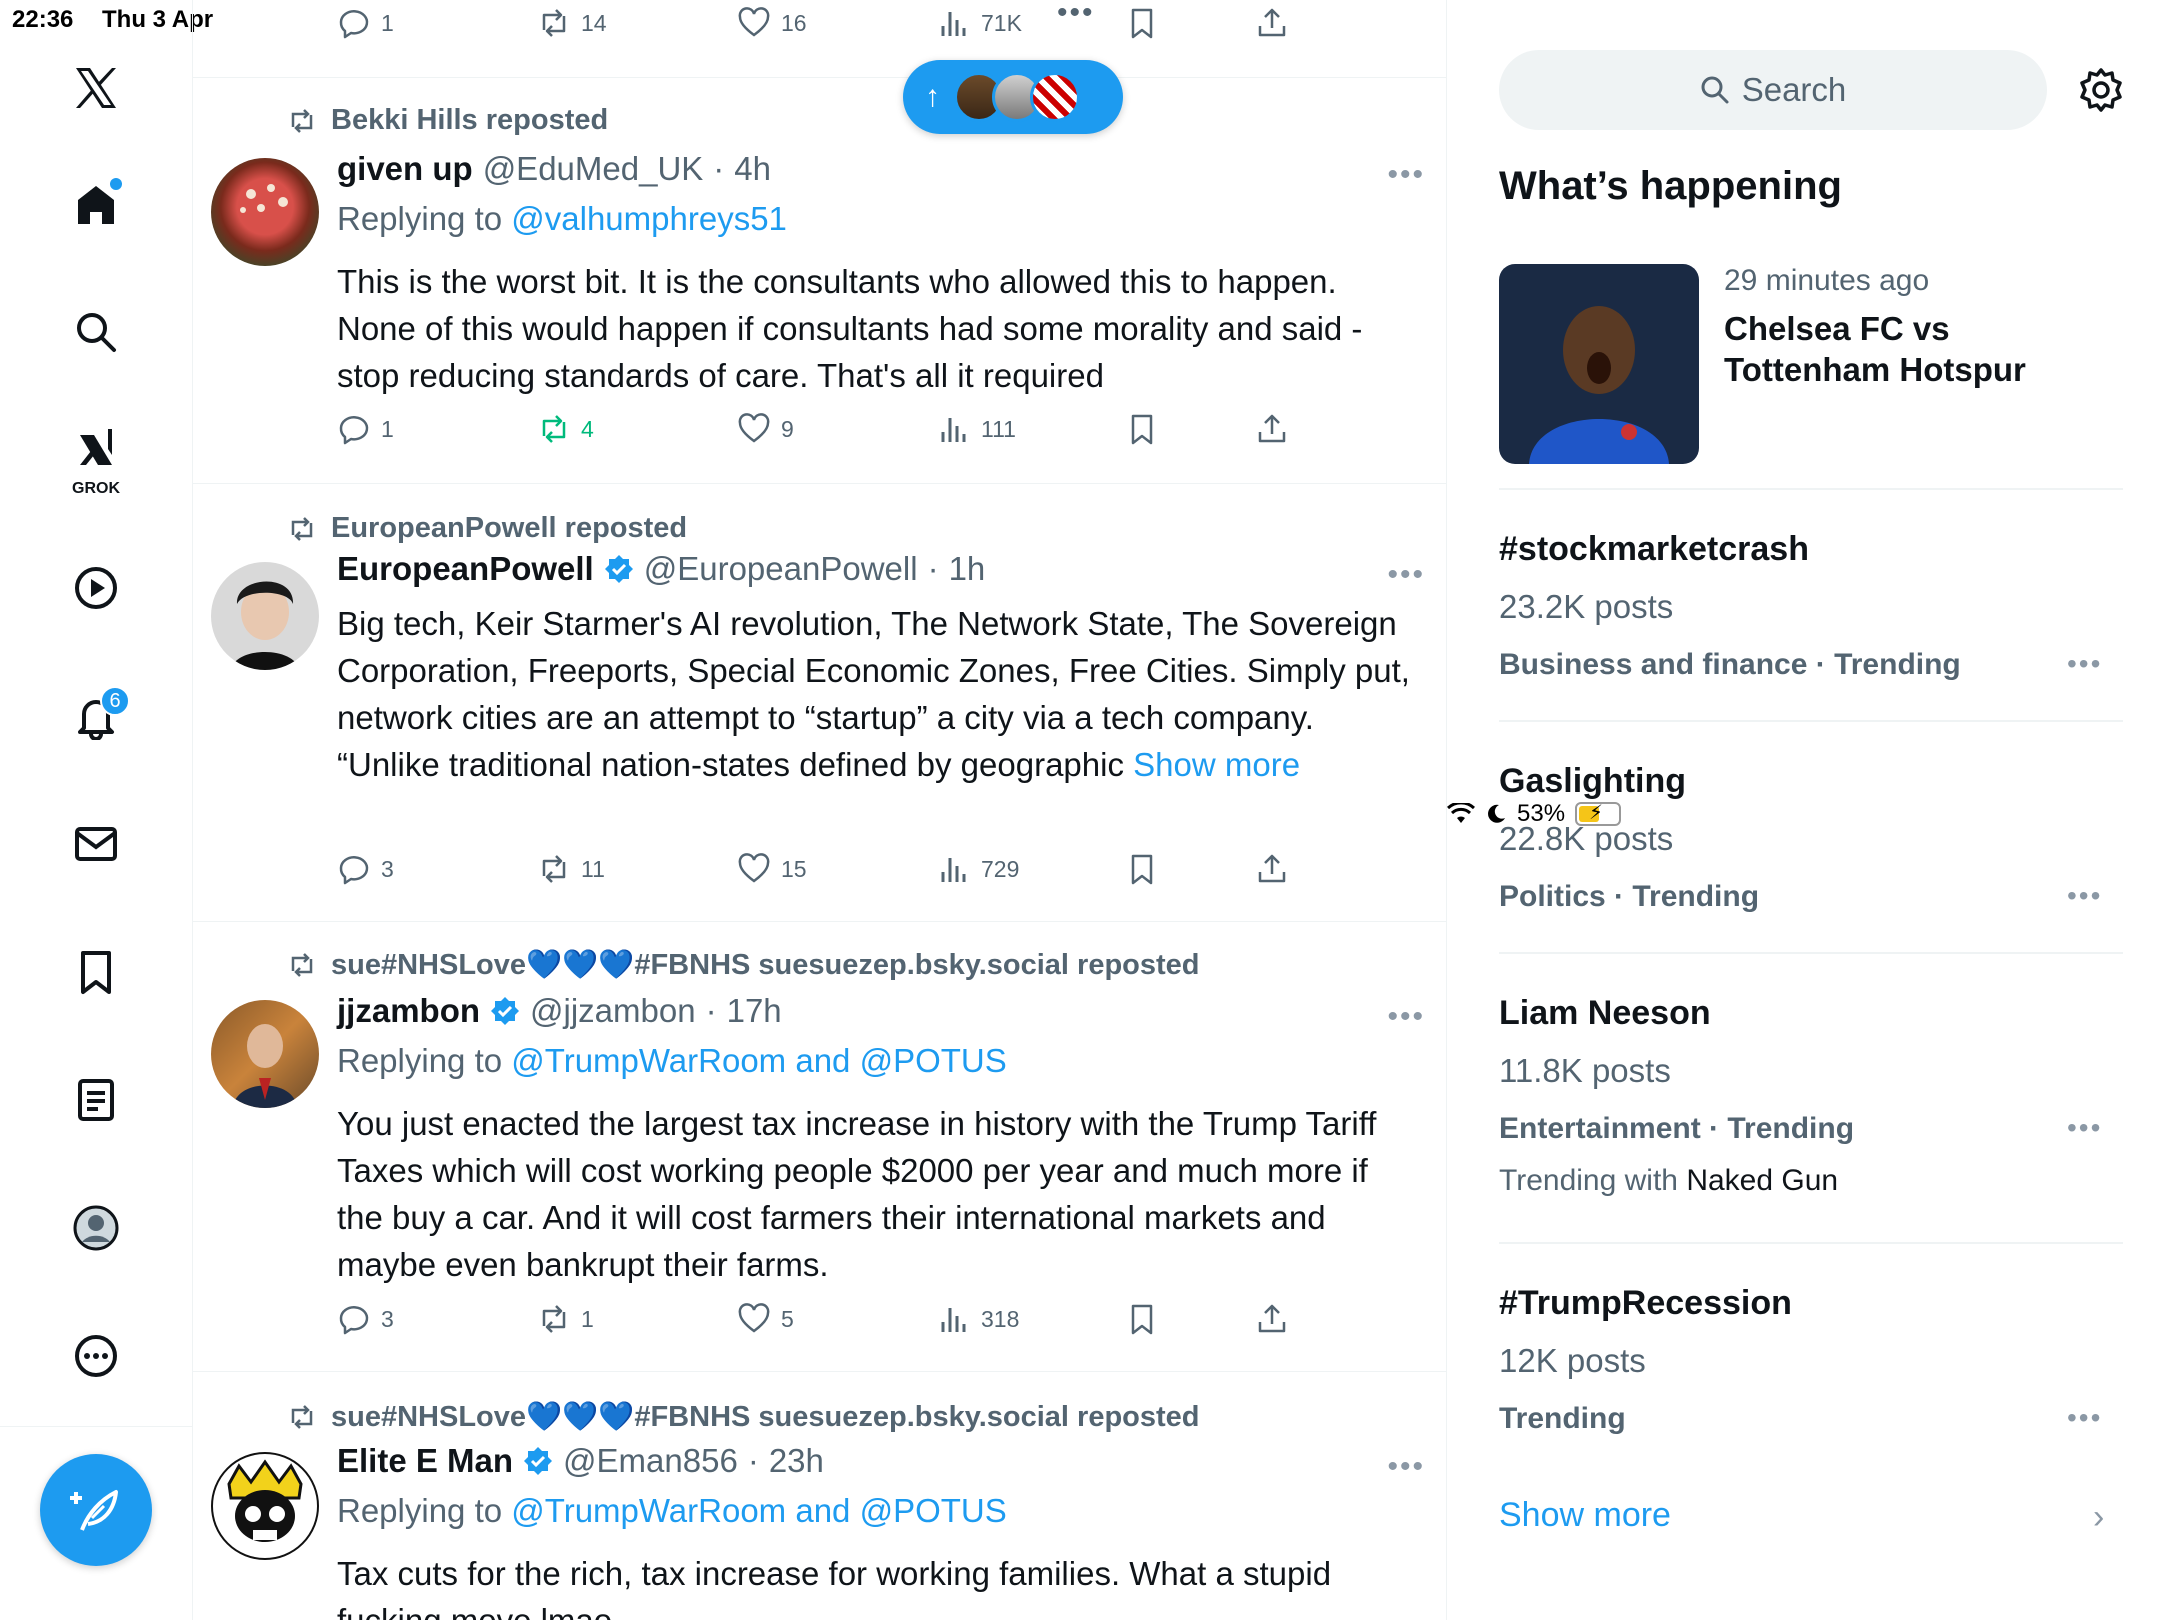 The height and width of the screenshot is (1620, 2160). Describe the element at coordinates (96, 1100) in the screenshot. I see `nav-lists` at that location.